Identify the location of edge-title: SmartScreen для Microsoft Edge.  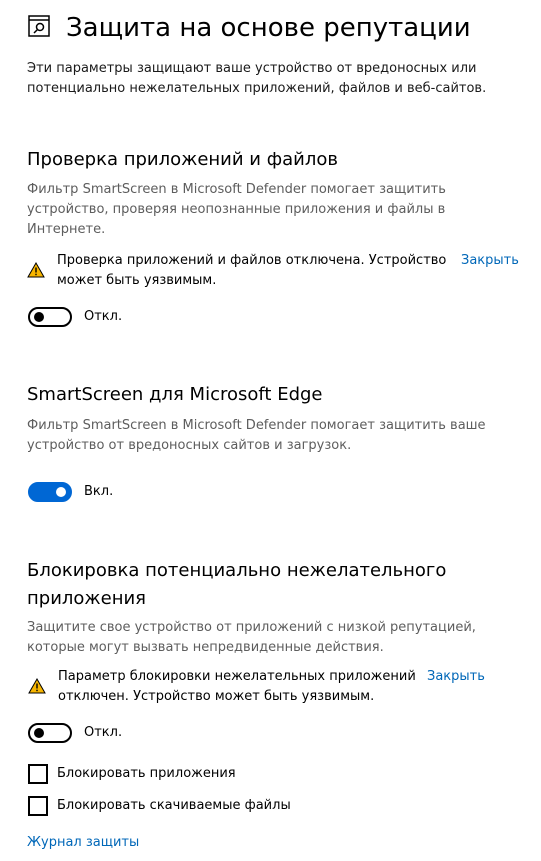
(175, 394).